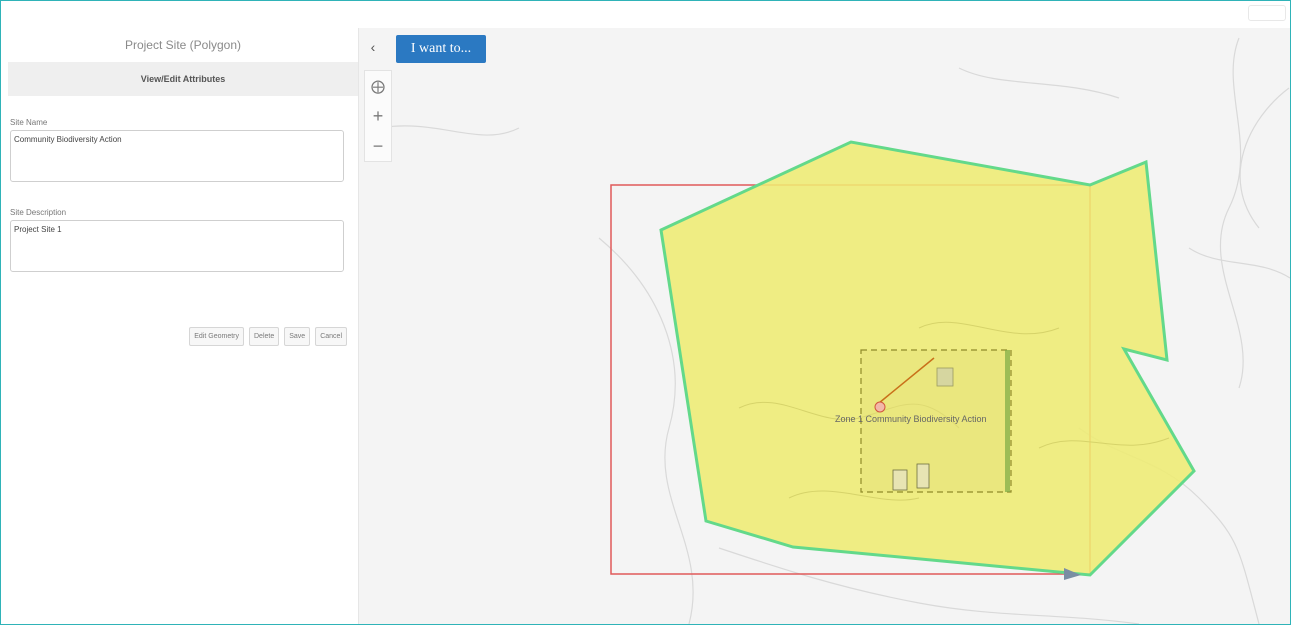 The image size is (1291, 625). What do you see at coordinates (177, 246) in the screenshot?
I see `site-description-field: Project Site 1` at bounding box center [177, 246].